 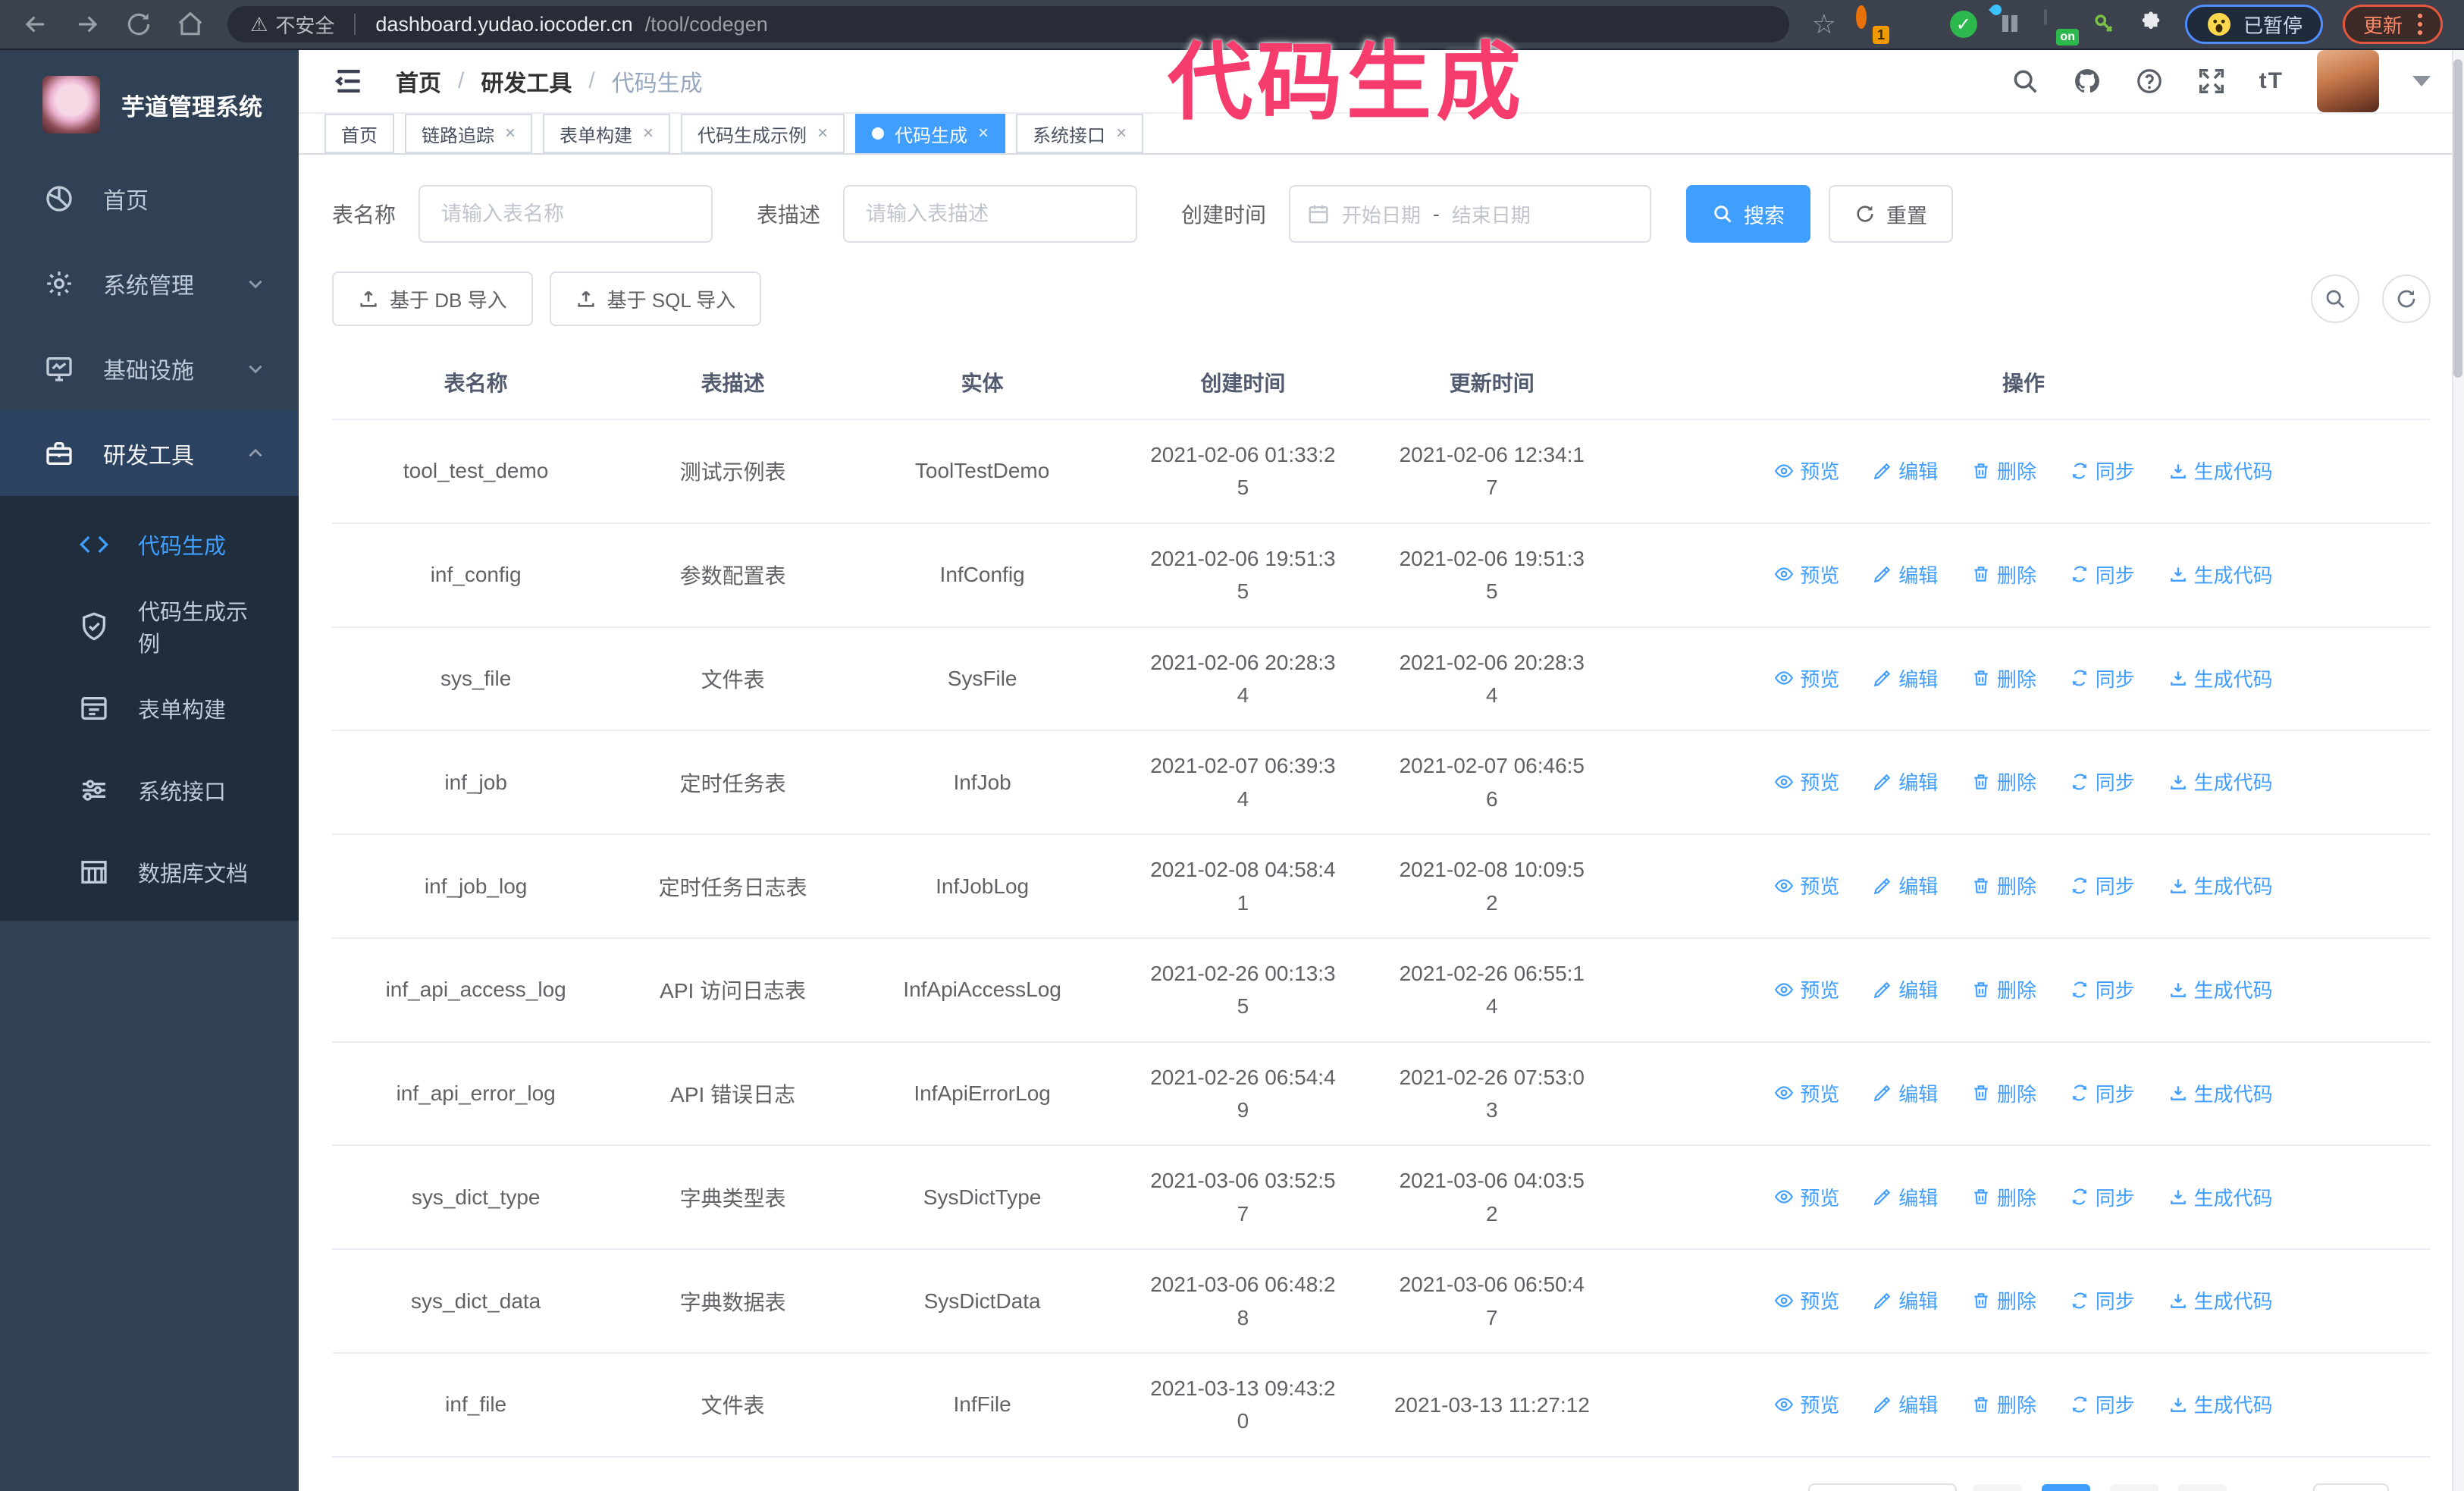 I want to click on fullscreen-icon, so click(x=2211, y=81).